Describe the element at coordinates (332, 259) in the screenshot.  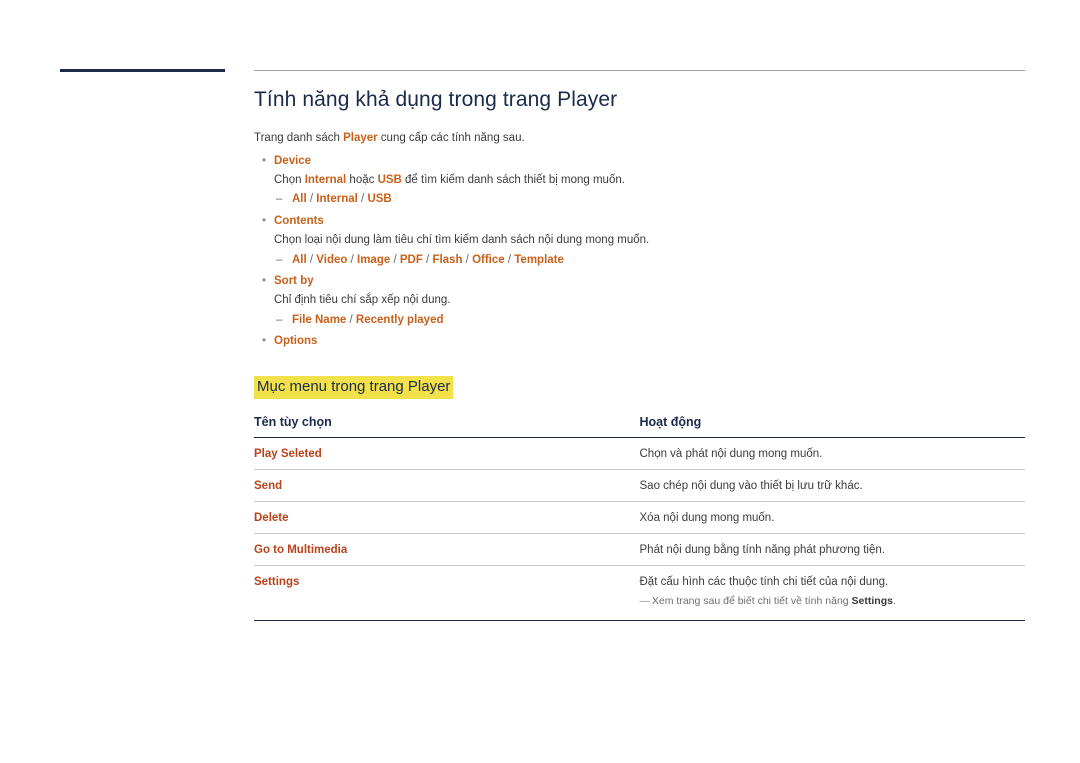
I see `option-video: Video` at that location.